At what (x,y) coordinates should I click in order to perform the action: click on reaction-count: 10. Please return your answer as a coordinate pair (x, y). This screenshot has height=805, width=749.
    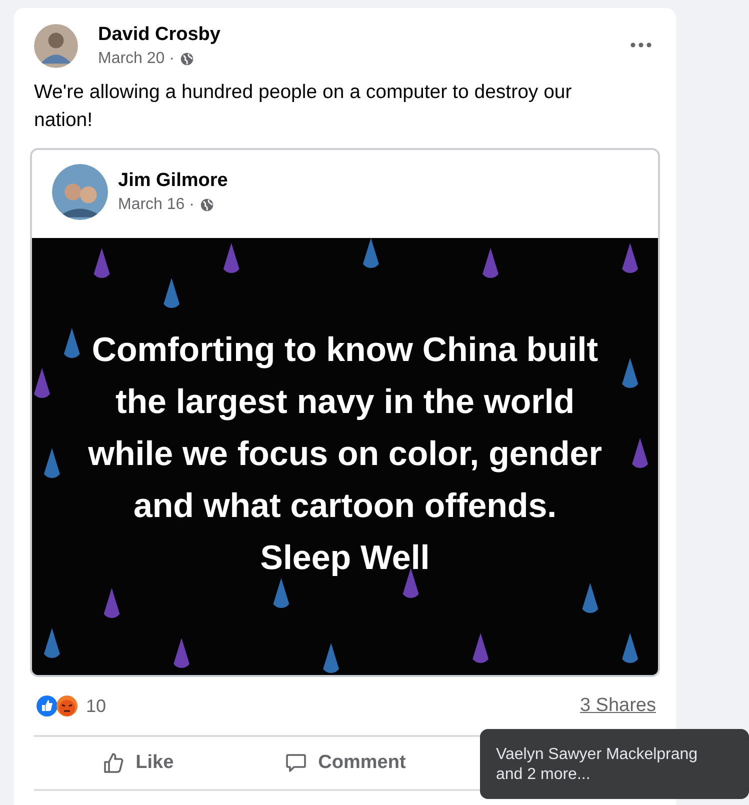
    Looking at the image, I should click on (96, 706).